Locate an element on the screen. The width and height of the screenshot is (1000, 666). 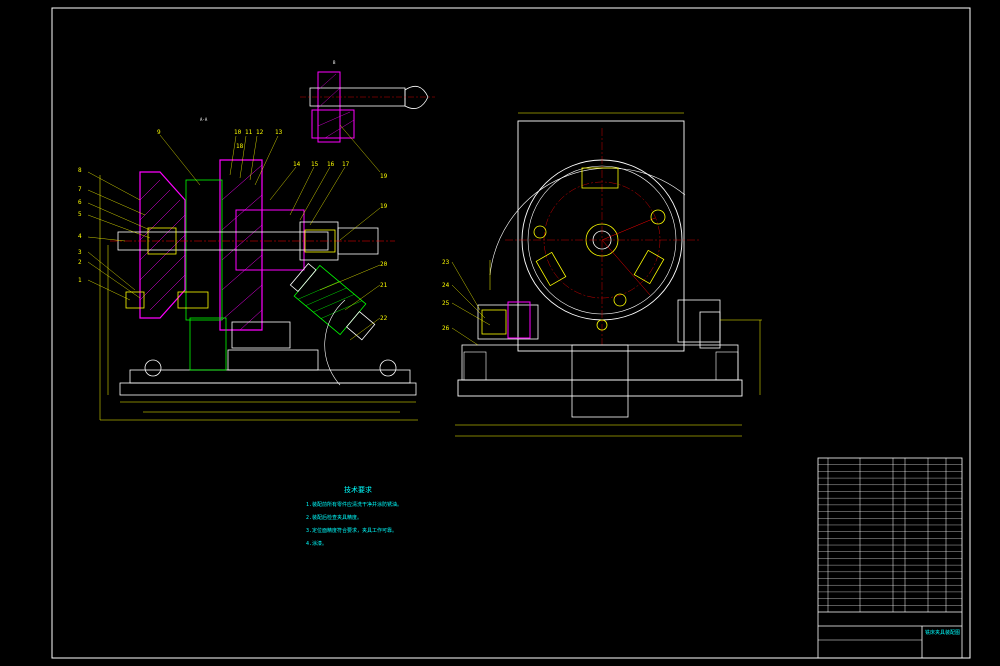
balloon: 23 is located at coordinates (446, 262).